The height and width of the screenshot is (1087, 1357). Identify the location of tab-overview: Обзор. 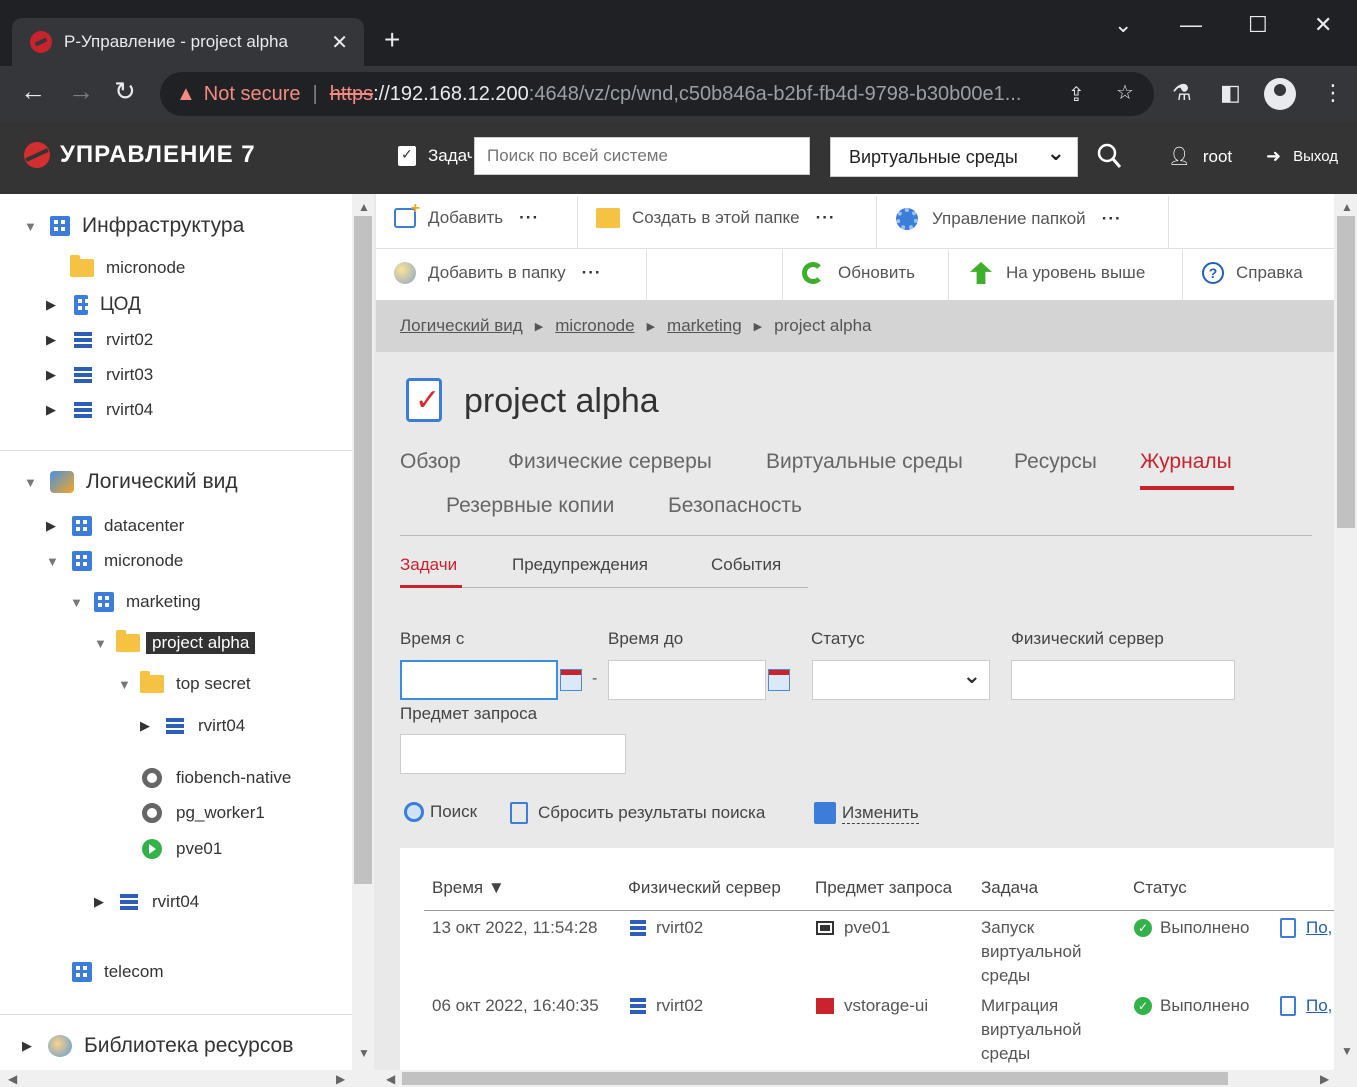
(430, 462).